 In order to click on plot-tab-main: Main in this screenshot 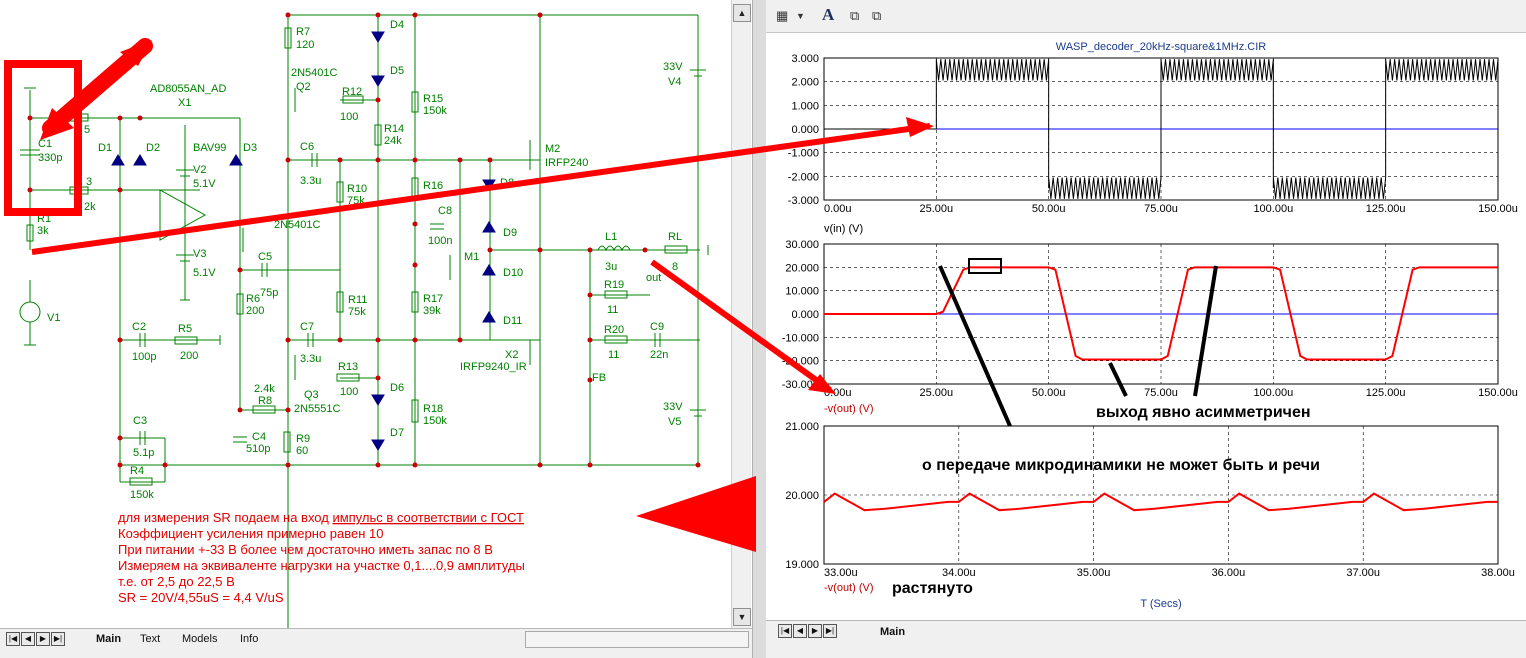, I will do `click(892, 632)`.